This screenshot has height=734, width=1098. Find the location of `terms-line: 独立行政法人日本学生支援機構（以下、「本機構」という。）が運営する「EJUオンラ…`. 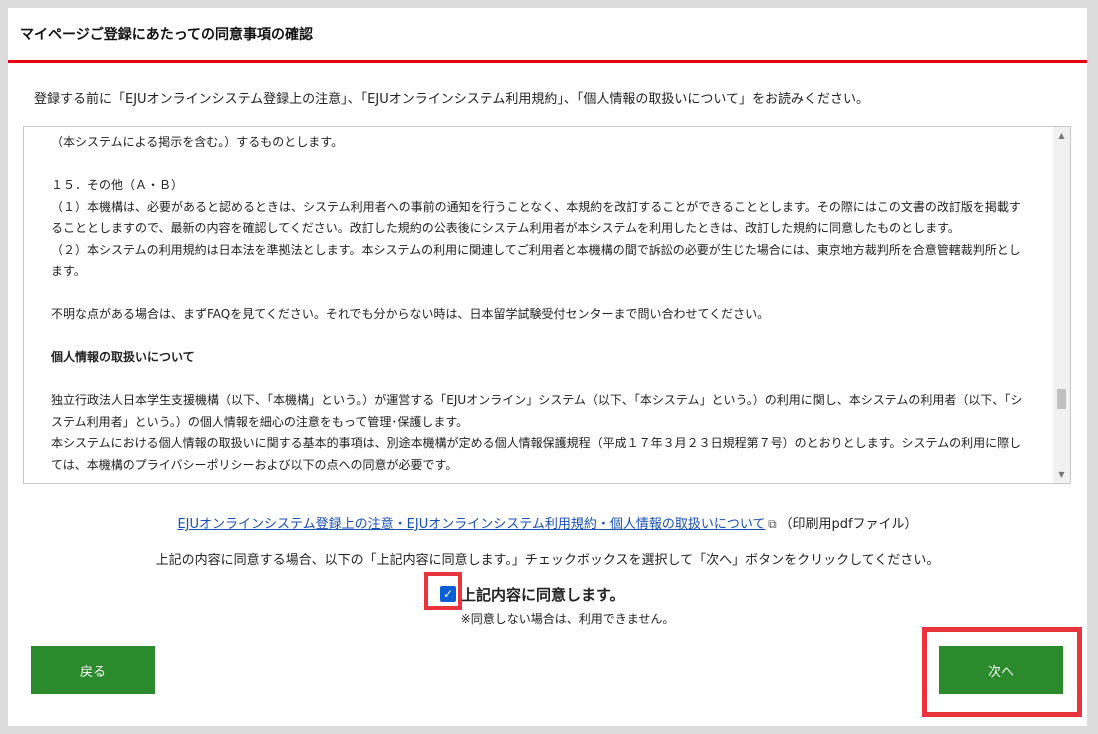

terms-line: 独立行政法人日本学生支援機構（以下、「本機構」という。）が運営する「EJUオンラ… is located at coordinates (537, 411).